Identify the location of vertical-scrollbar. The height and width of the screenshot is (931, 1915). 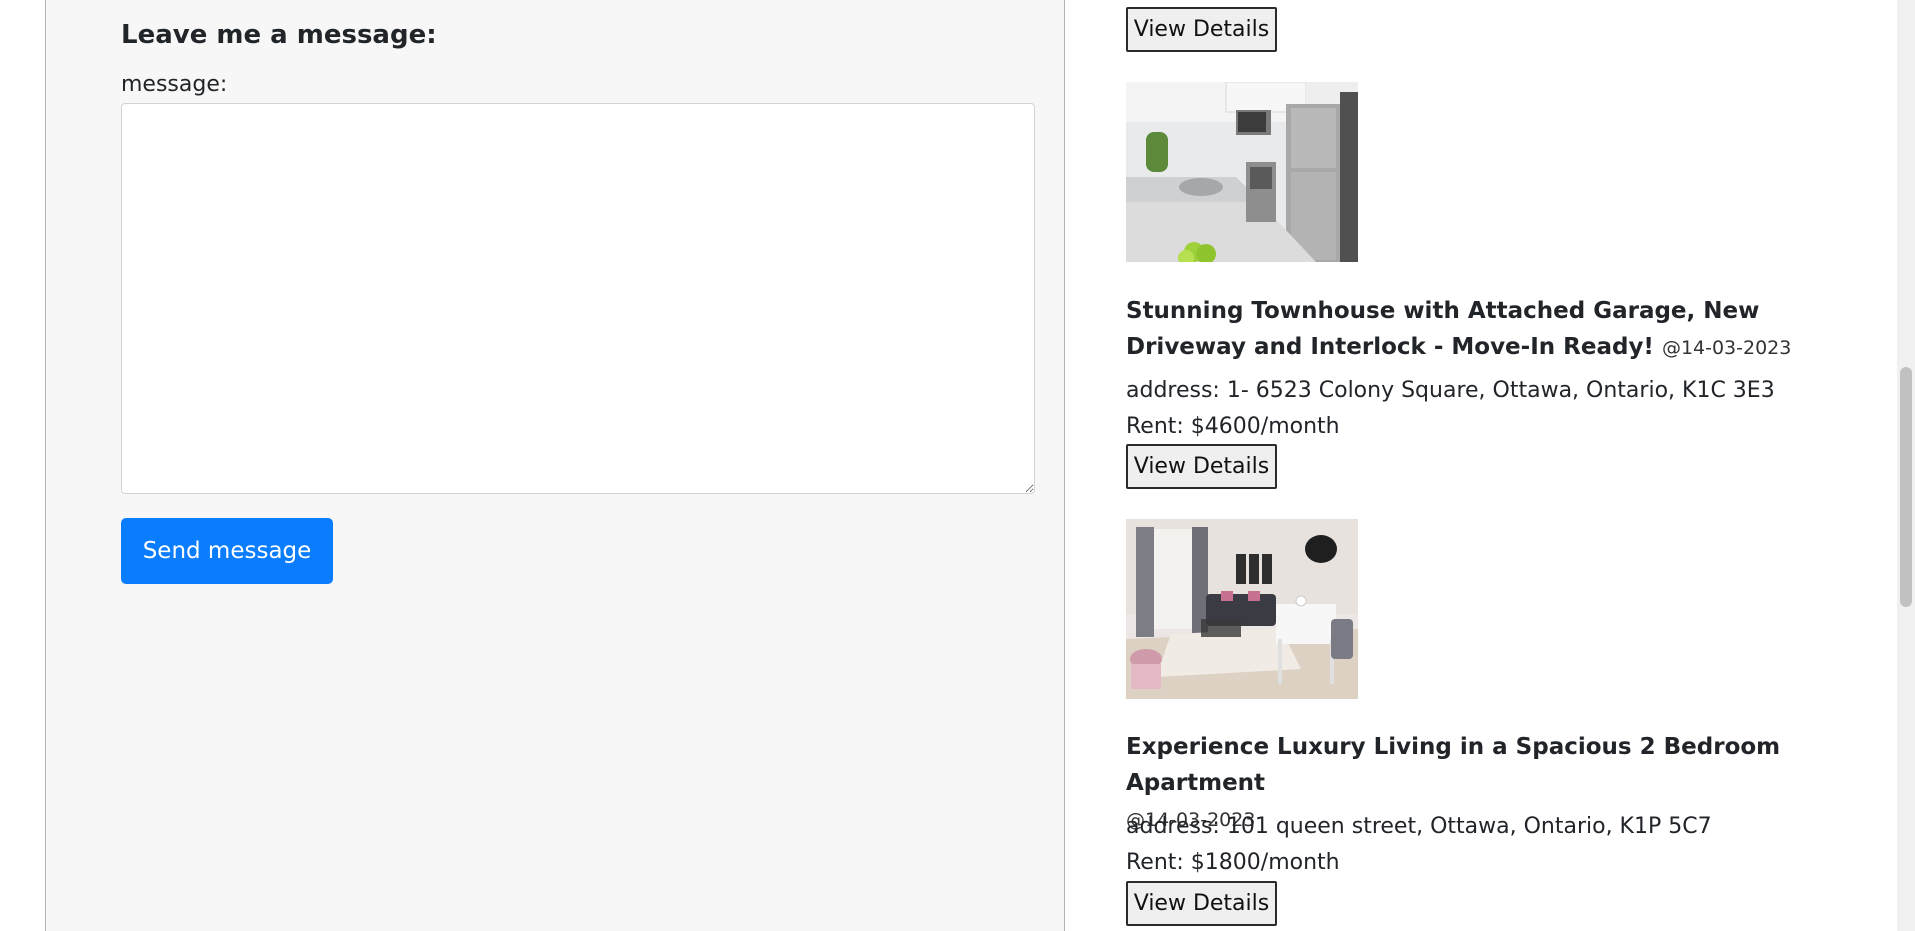
(1906, 465).